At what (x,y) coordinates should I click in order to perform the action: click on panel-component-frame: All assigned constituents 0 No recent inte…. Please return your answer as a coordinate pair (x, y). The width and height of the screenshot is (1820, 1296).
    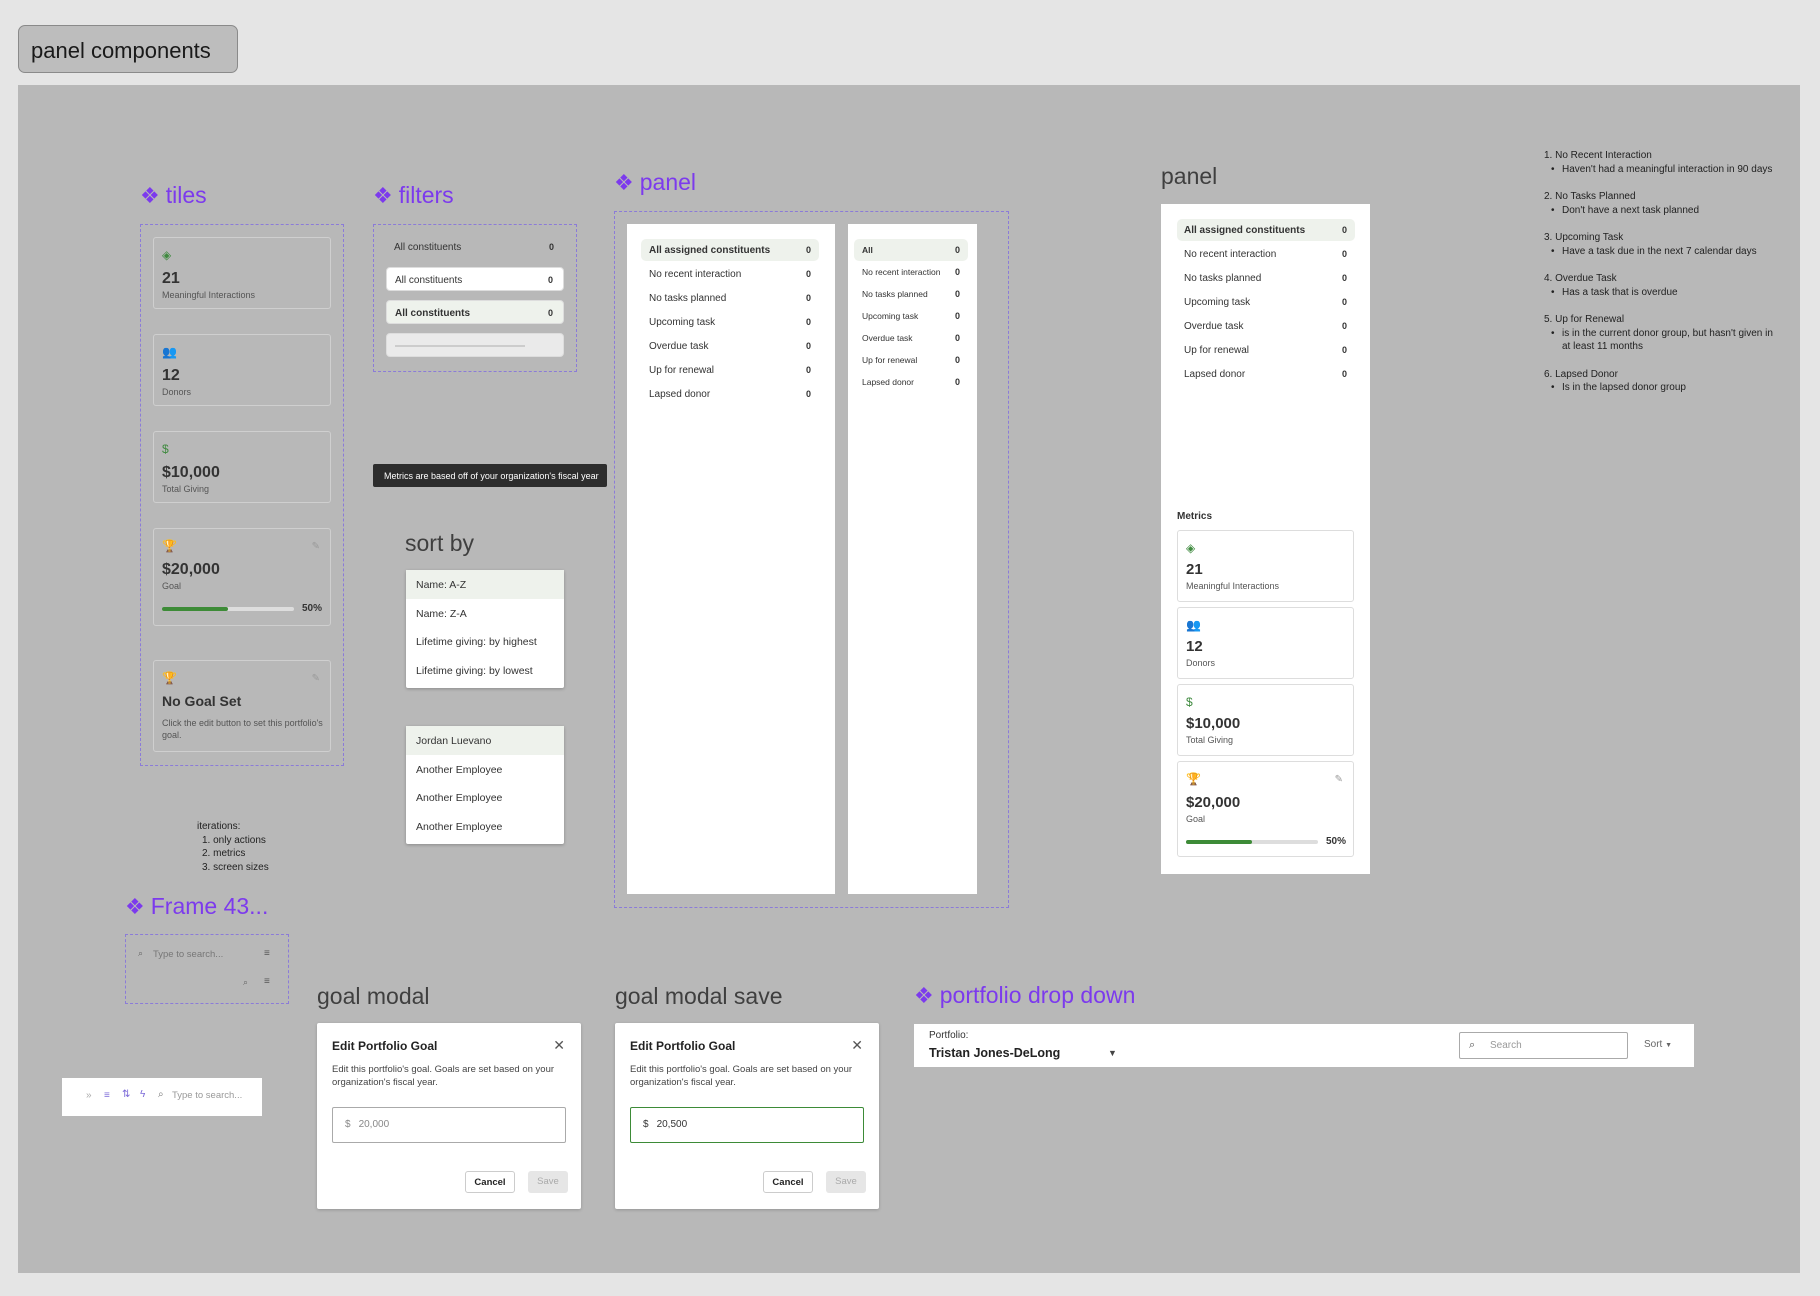
    Looking at the image, I should click on (811, 559).